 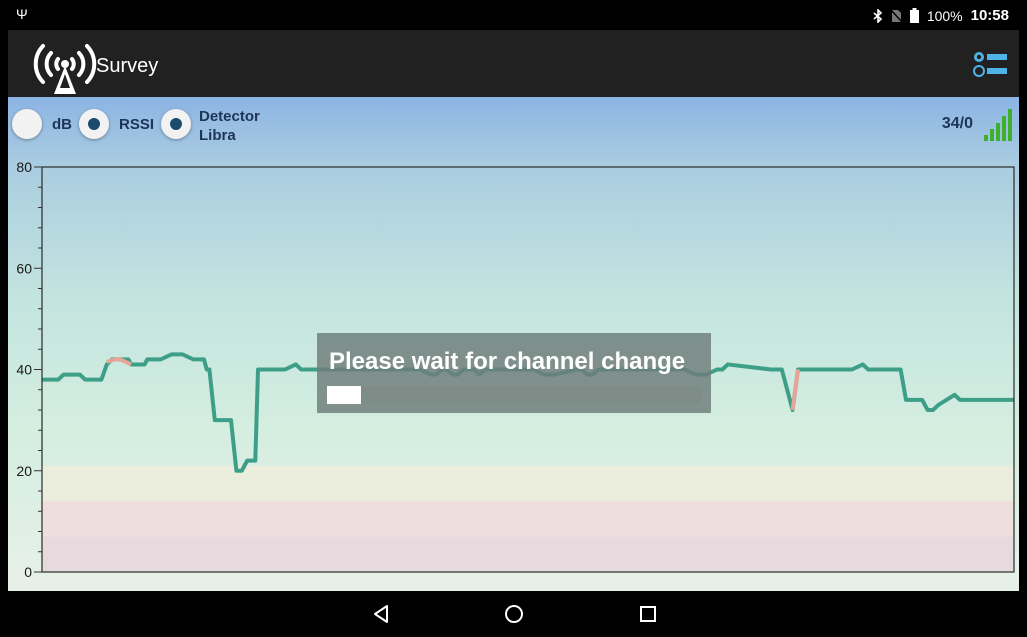 What do you see at coordinates (914, 15) in the screenshot?
I see `battery-icon` at bounding box center [914, 15].